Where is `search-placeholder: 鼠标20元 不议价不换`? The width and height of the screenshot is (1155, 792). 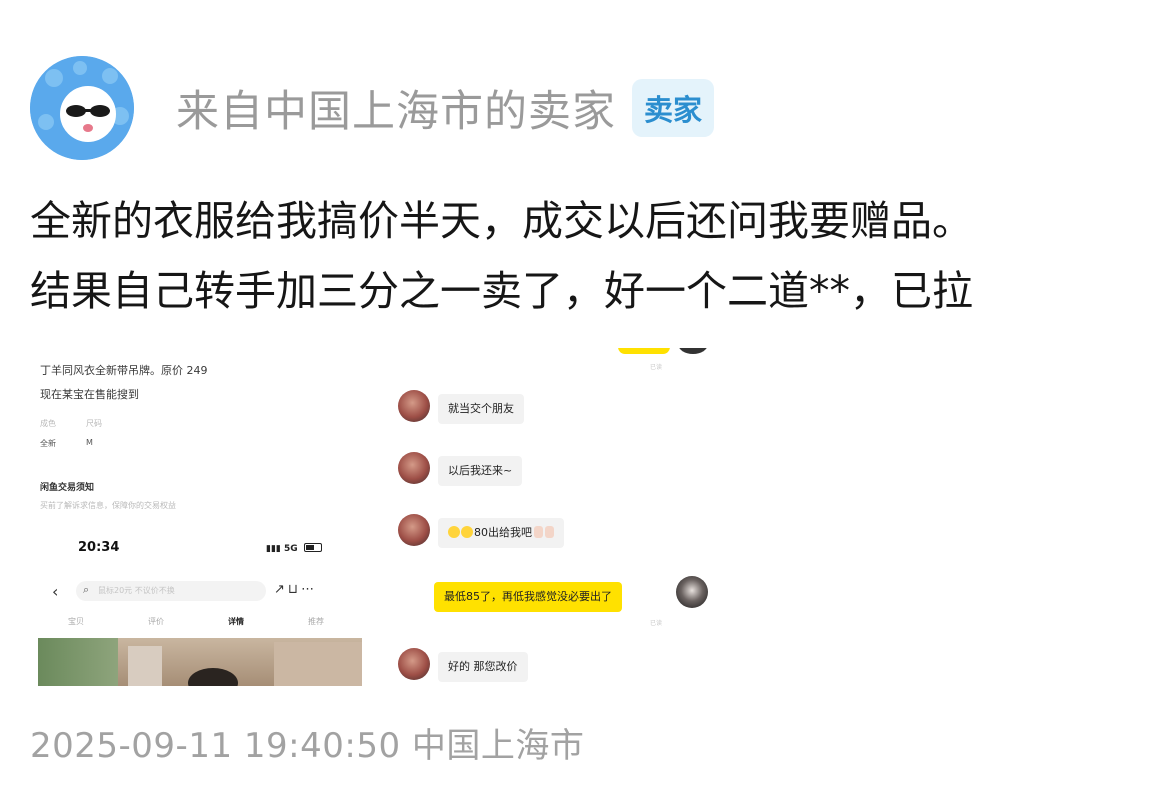
search-placeholder: 鼠标20元 不议价不换 is located at coordinates (136, 590).